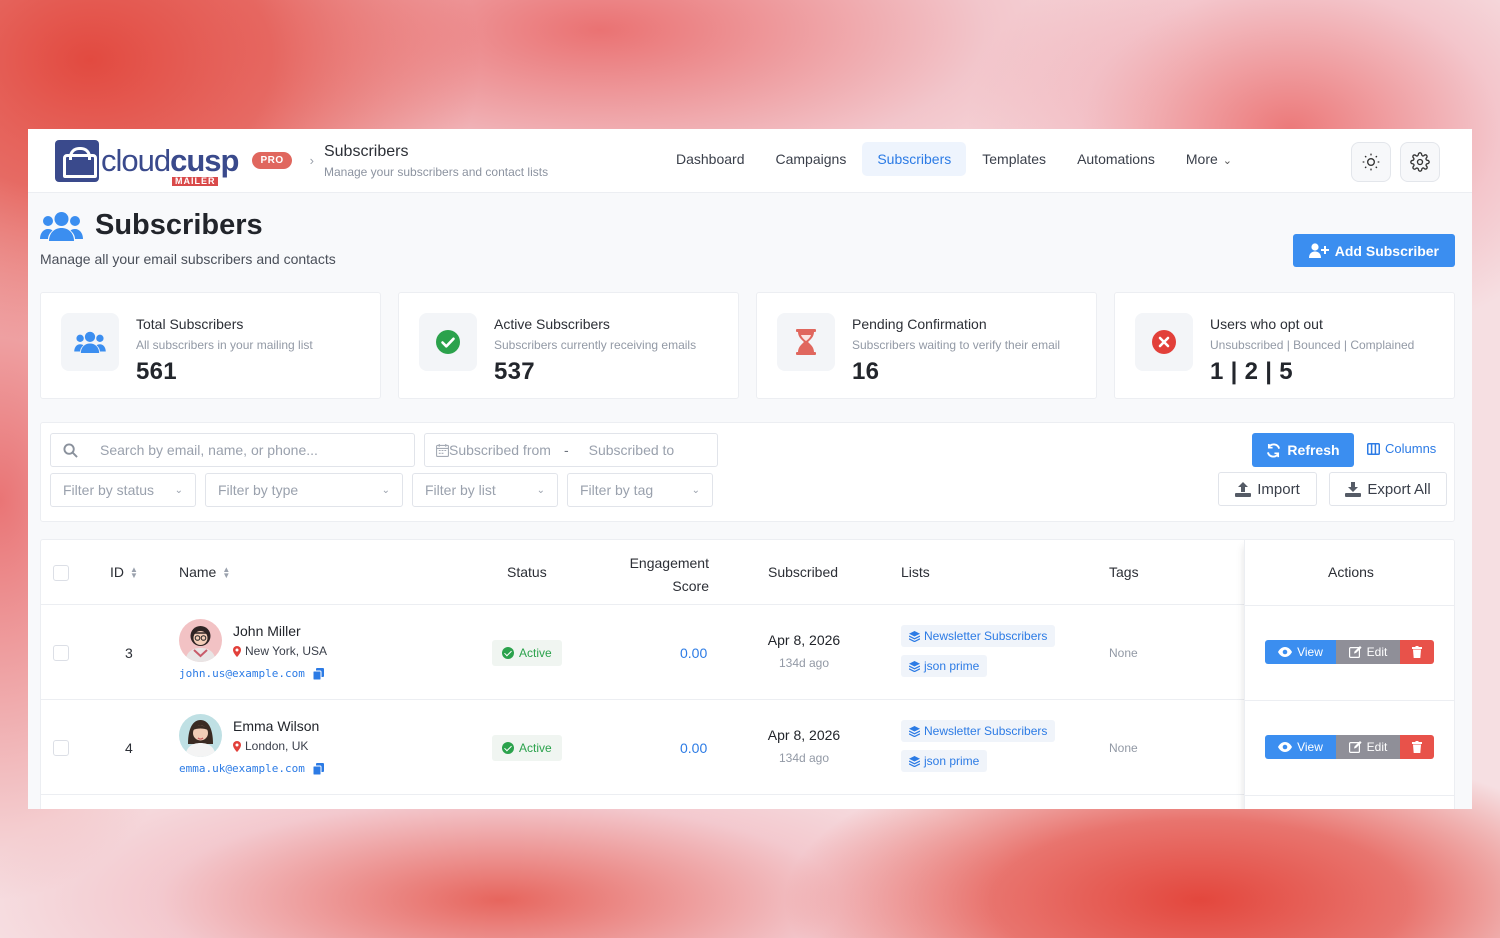  What do you see at coordinates (514, 371) in the screenshot?
I see `stat-value: 537` at bounding box center [514, 371].